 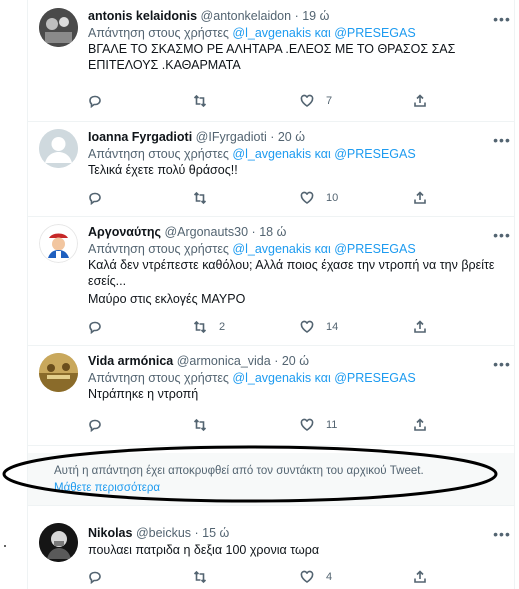 What do you see at coordinates (332, 425) in the screenshot?
I see `like-count: 11` at bounding box center [332, 425].